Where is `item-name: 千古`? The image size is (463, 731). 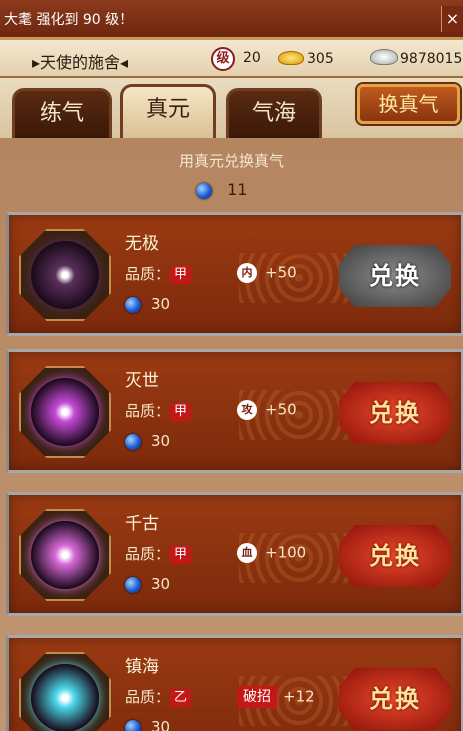
item-name: 千古 is located at coordinates (142, 524).